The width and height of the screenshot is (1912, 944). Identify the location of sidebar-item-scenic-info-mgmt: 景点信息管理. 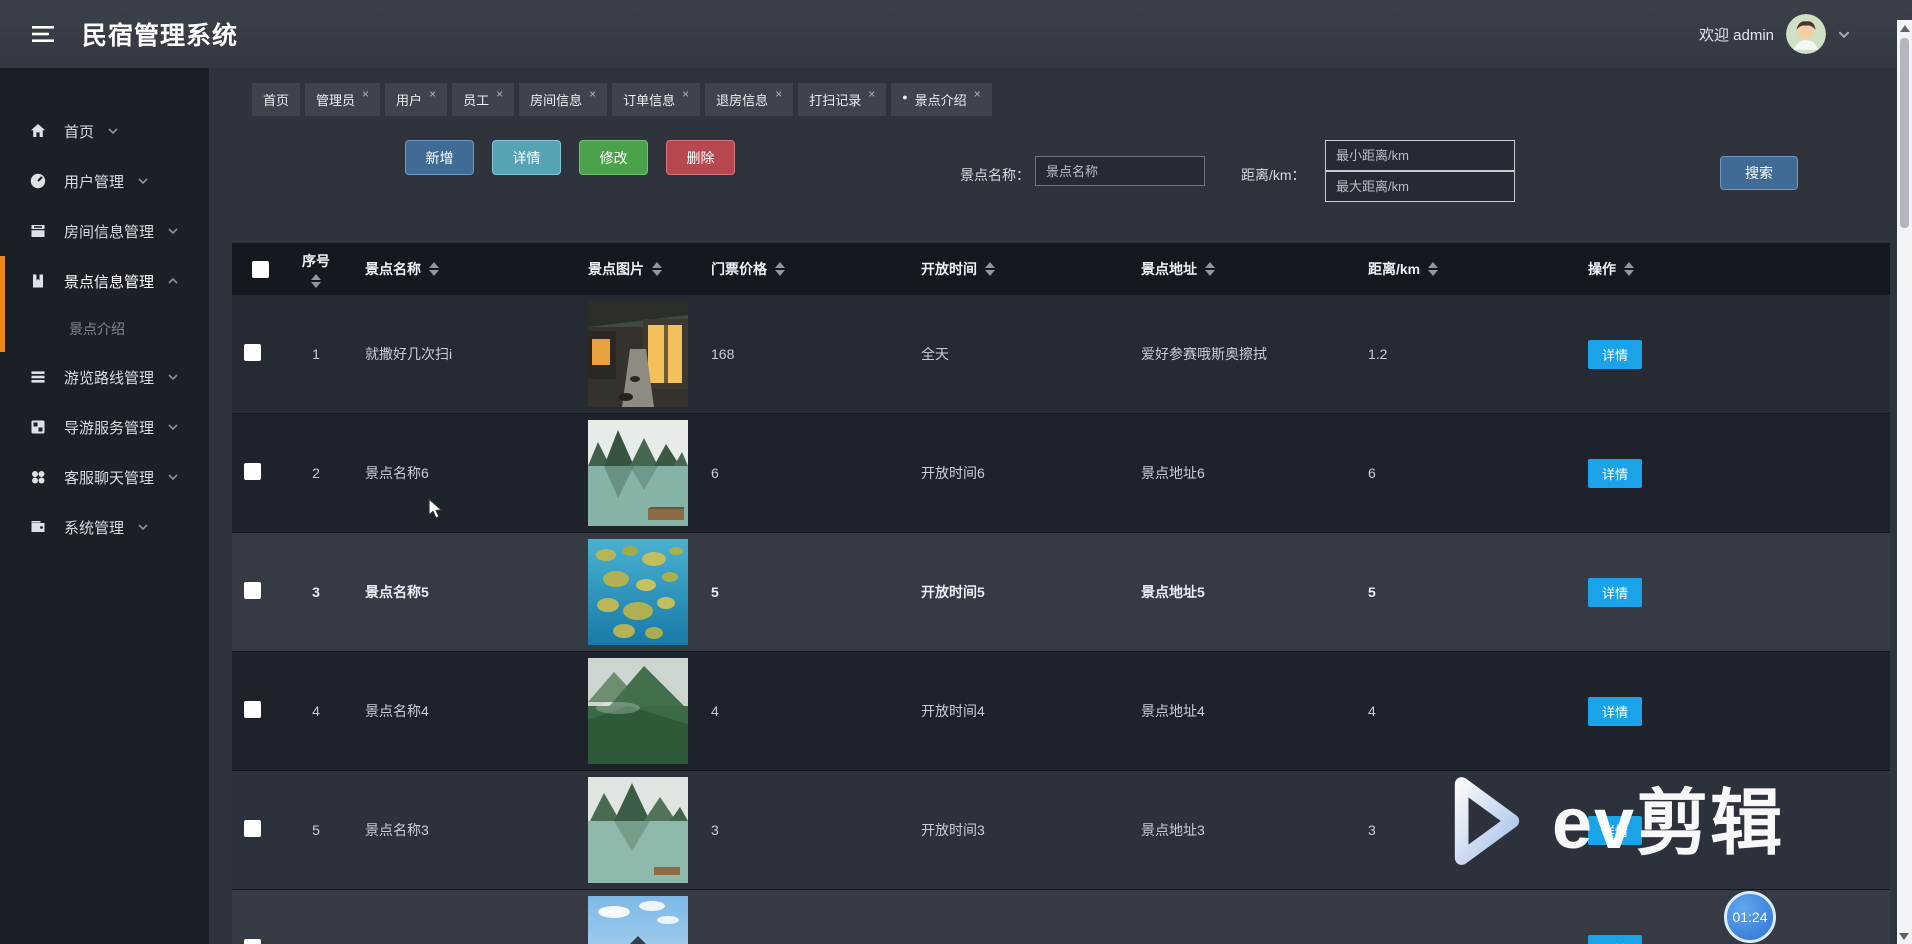
(104, 281).